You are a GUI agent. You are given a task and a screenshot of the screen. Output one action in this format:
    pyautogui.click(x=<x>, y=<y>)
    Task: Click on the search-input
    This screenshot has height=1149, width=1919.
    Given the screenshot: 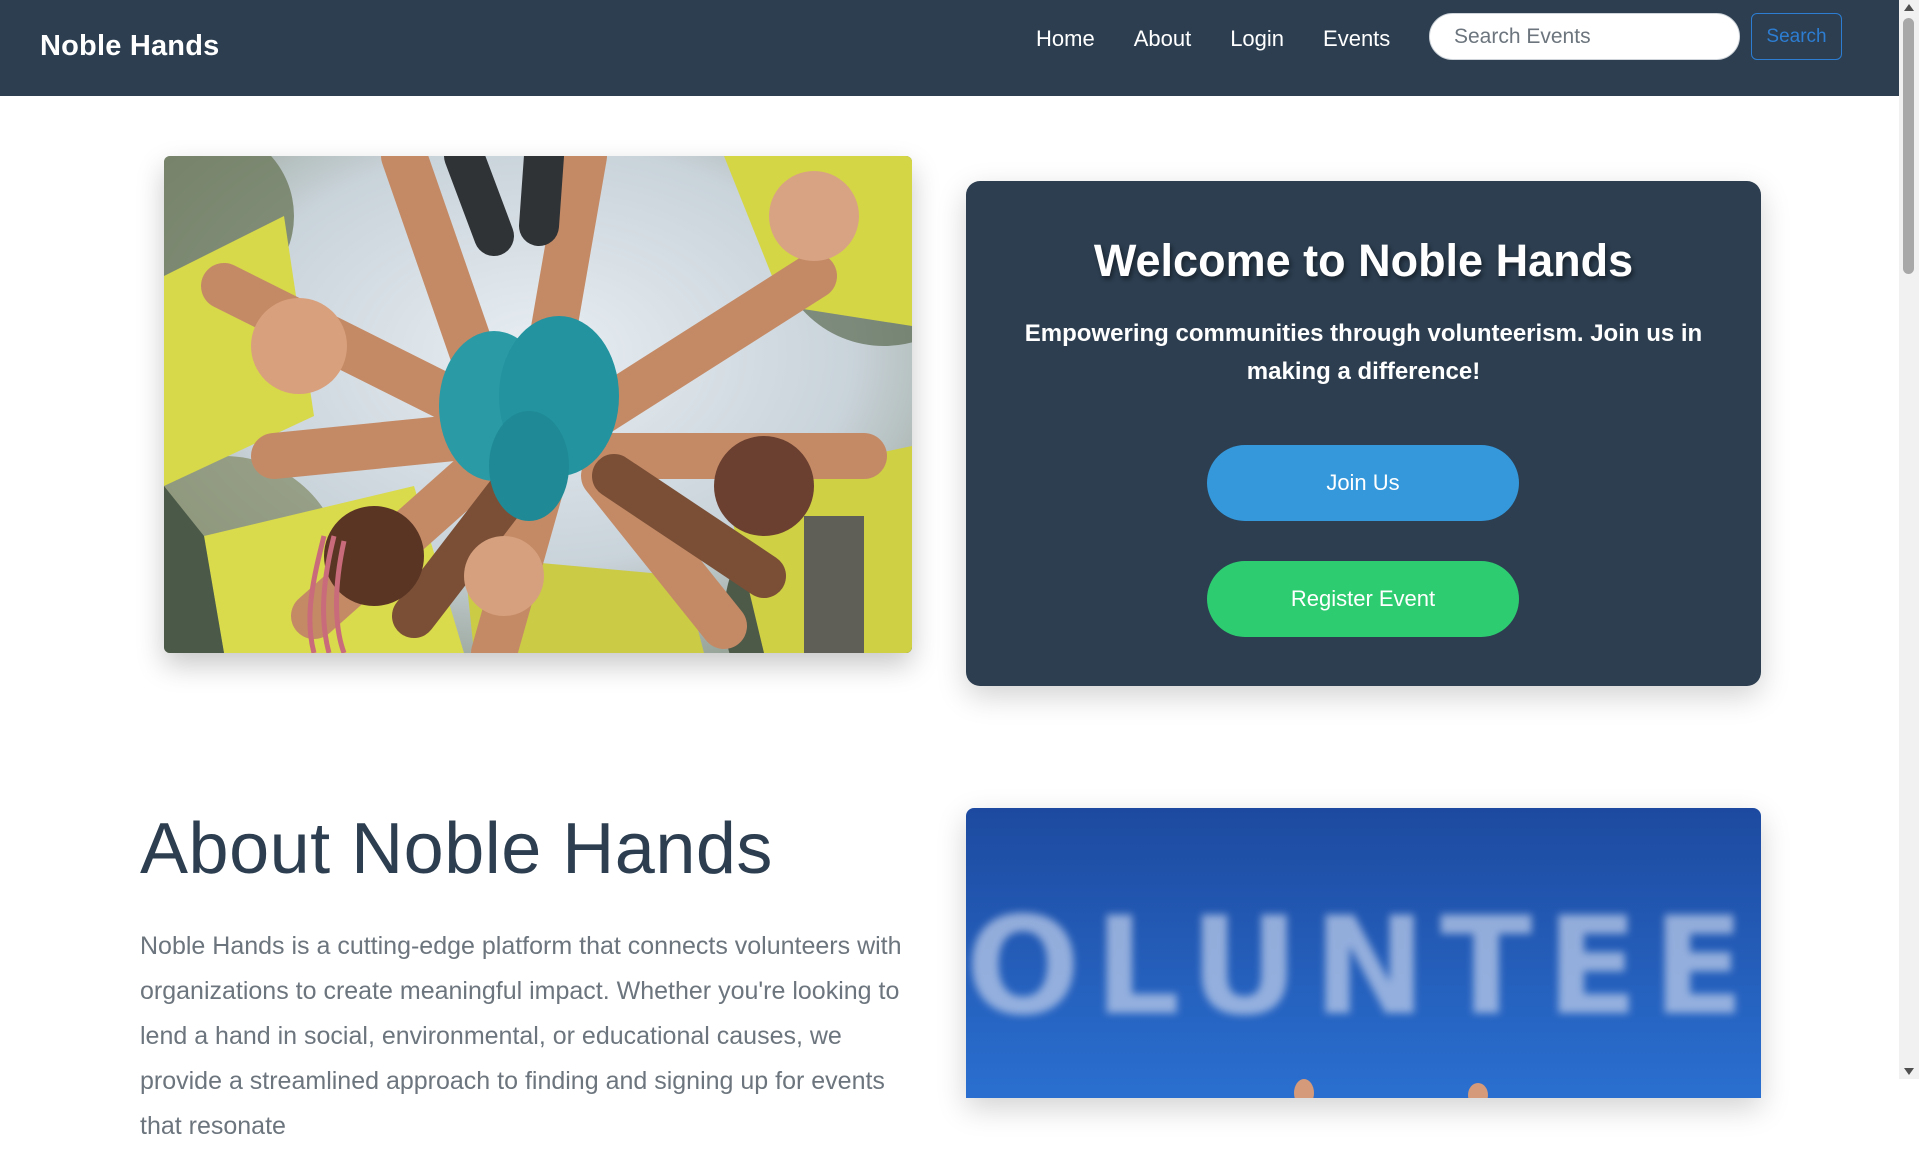 What is the action you would take?
    pyautogui.click(x=1584, y=36)
    